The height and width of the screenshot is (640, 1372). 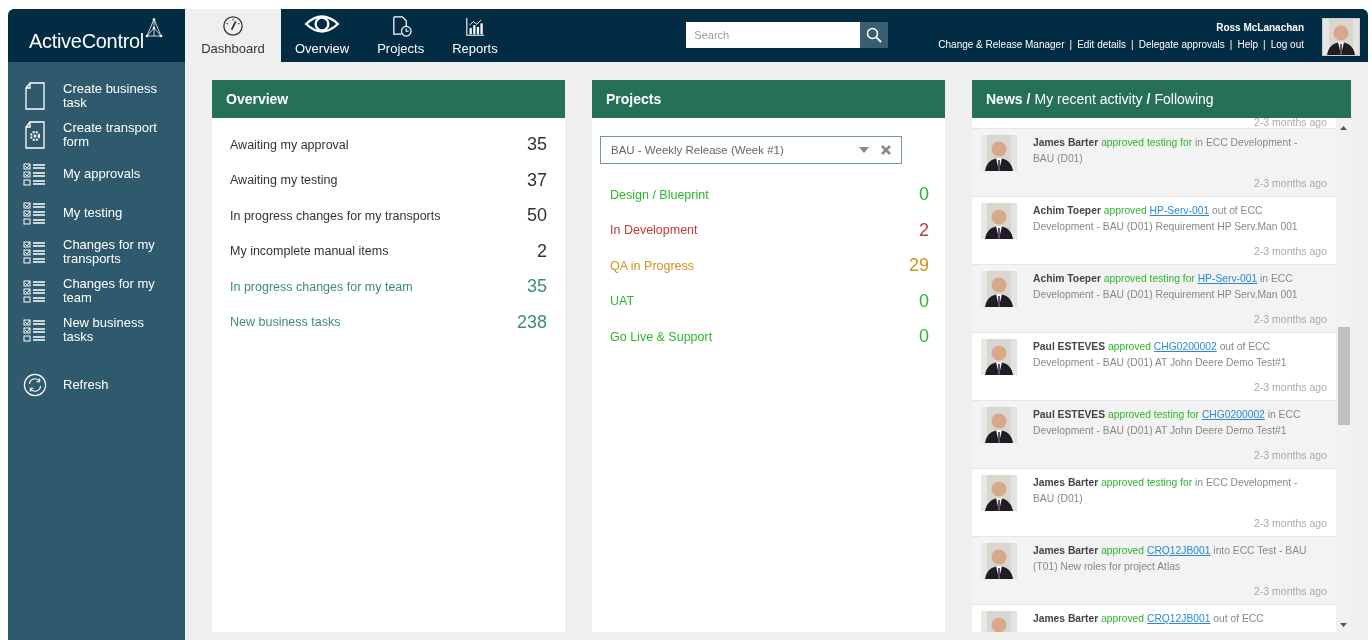 What do you see at coordinates (1247, 44) in the screenshot?
I see `user-link: Help` at bounding box center [1247, 44].